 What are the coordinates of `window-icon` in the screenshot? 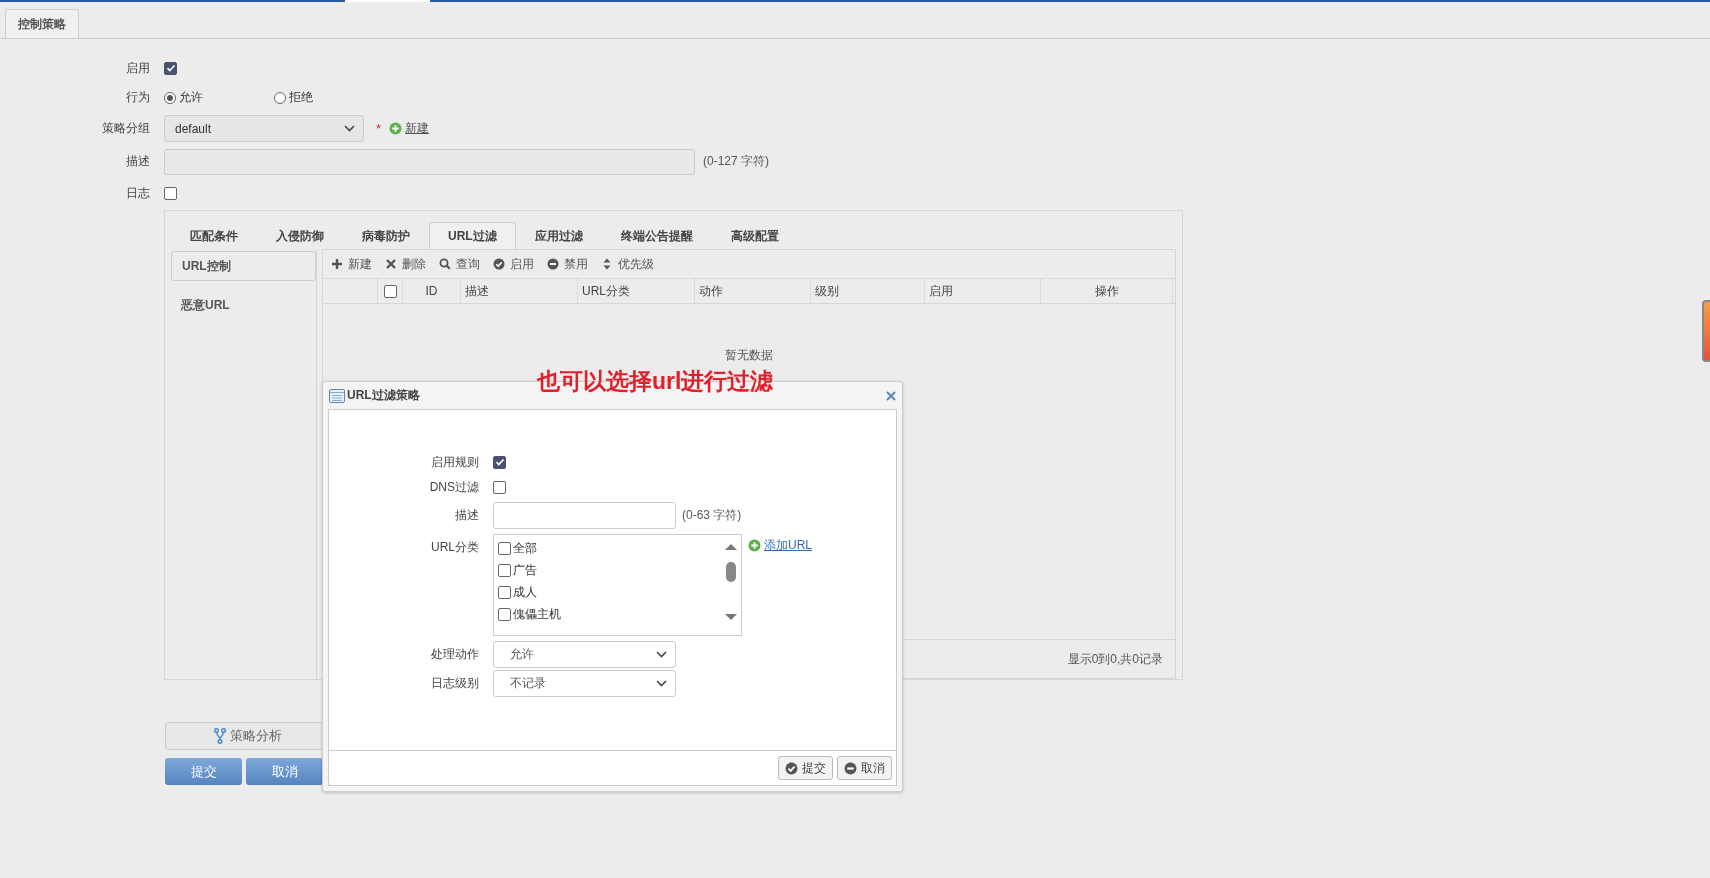 It's located at (337, 395).